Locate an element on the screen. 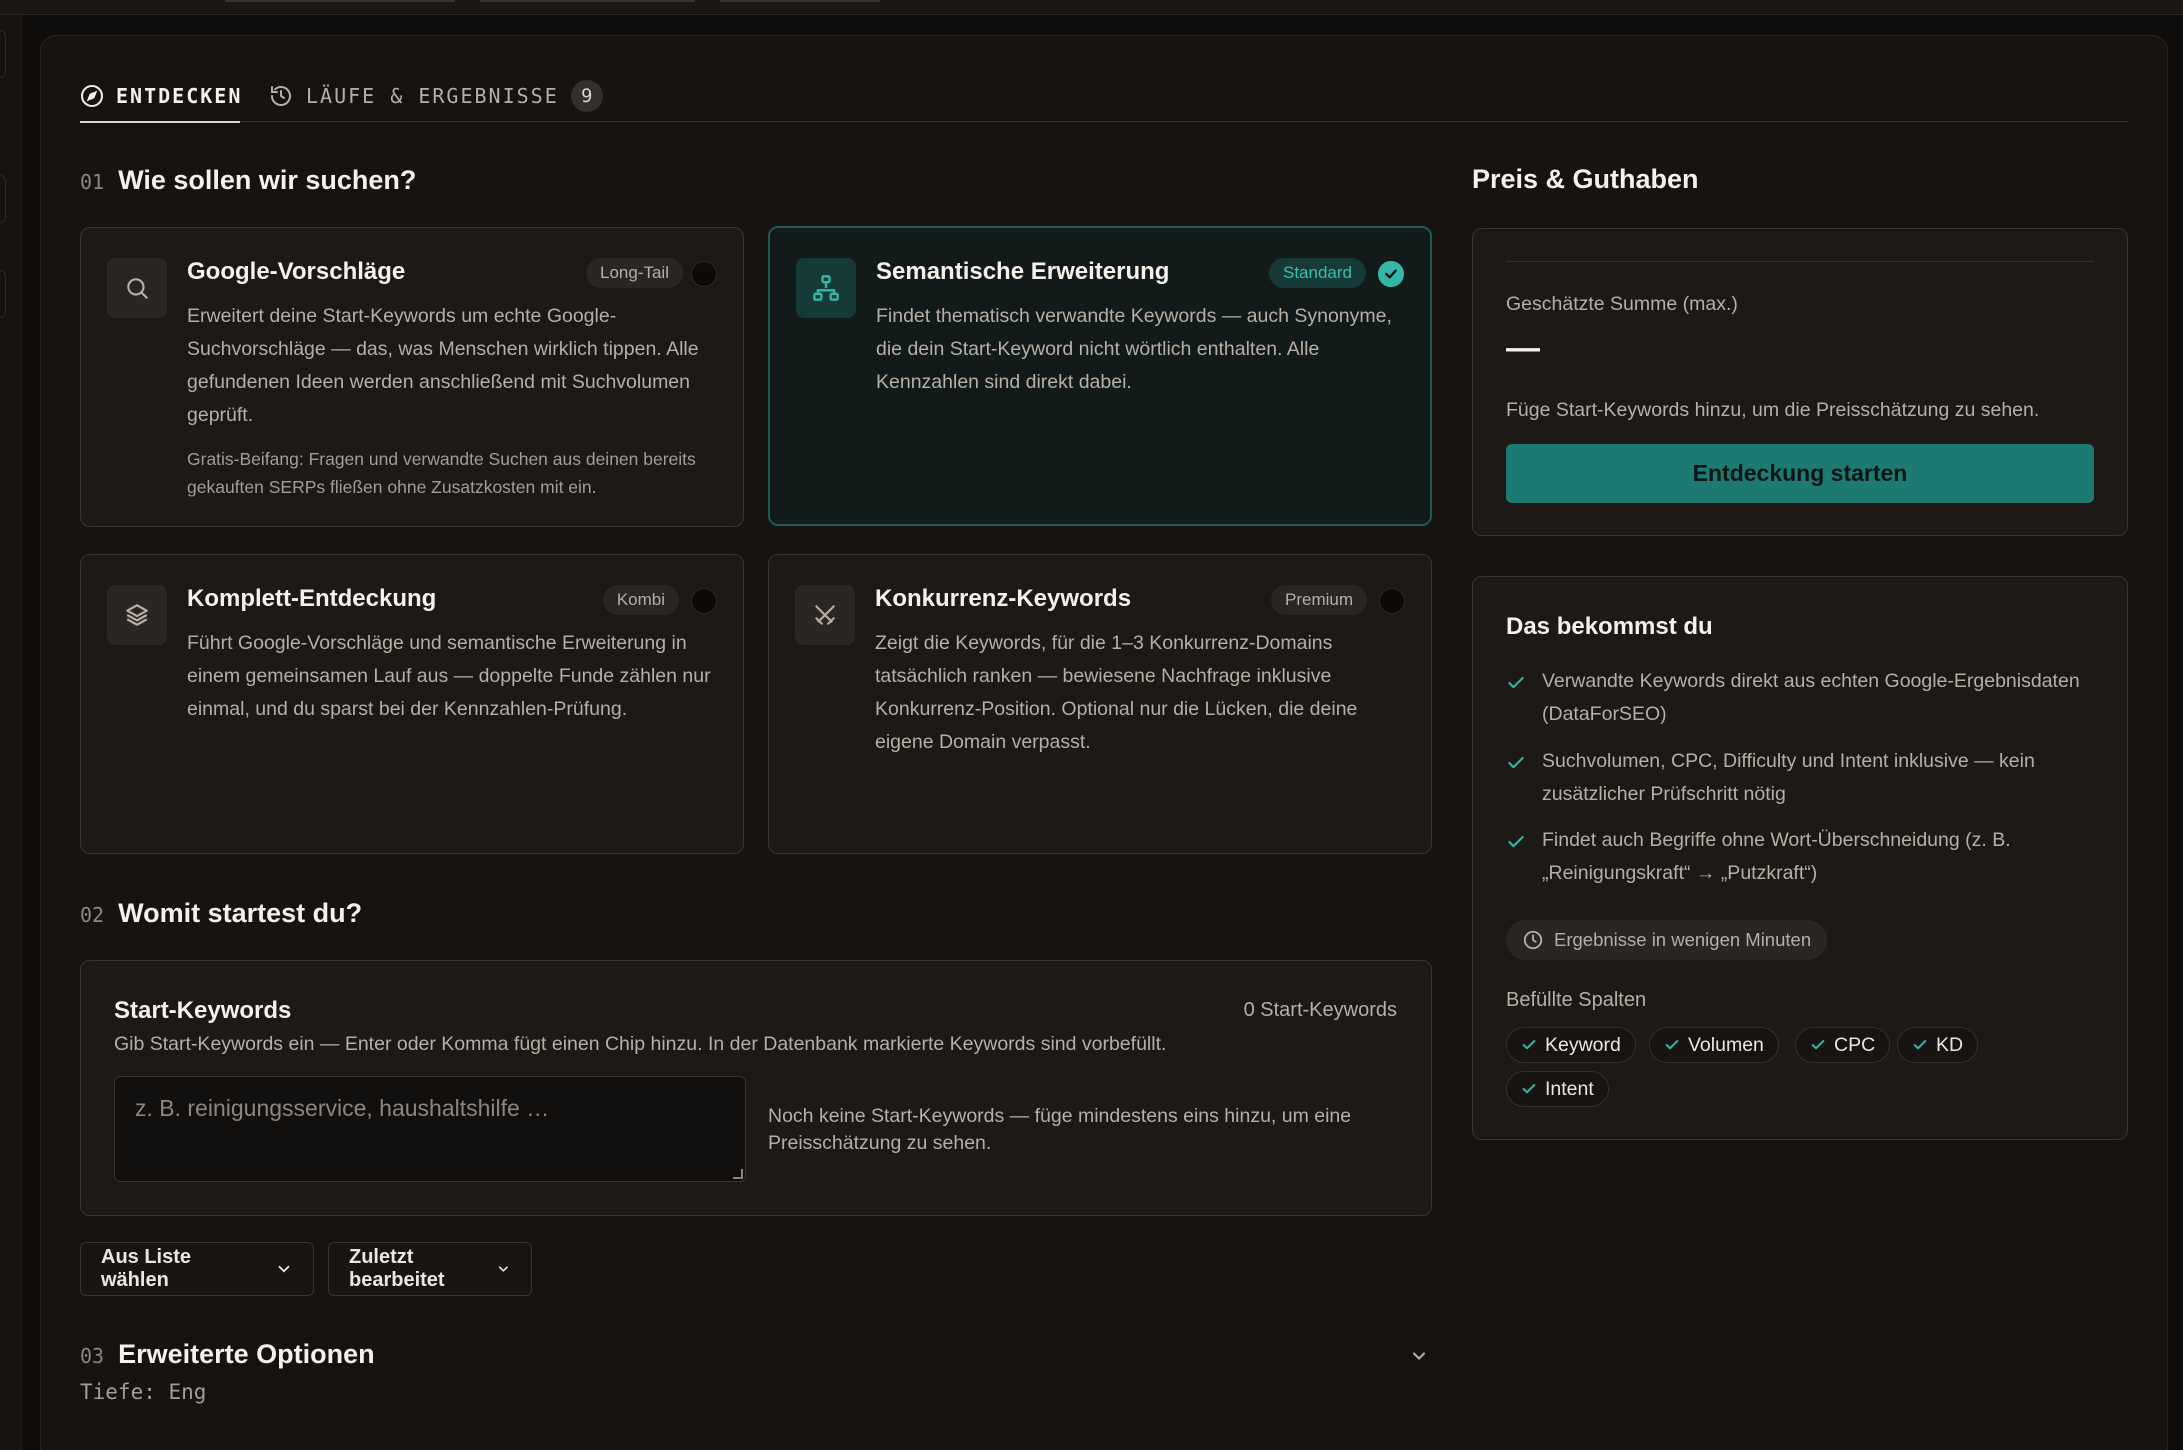 Image resolution: width=2183 pixels, height=1450 pixels. method-title: Komplett-Entdeckung is located at coordinates (312, 598).